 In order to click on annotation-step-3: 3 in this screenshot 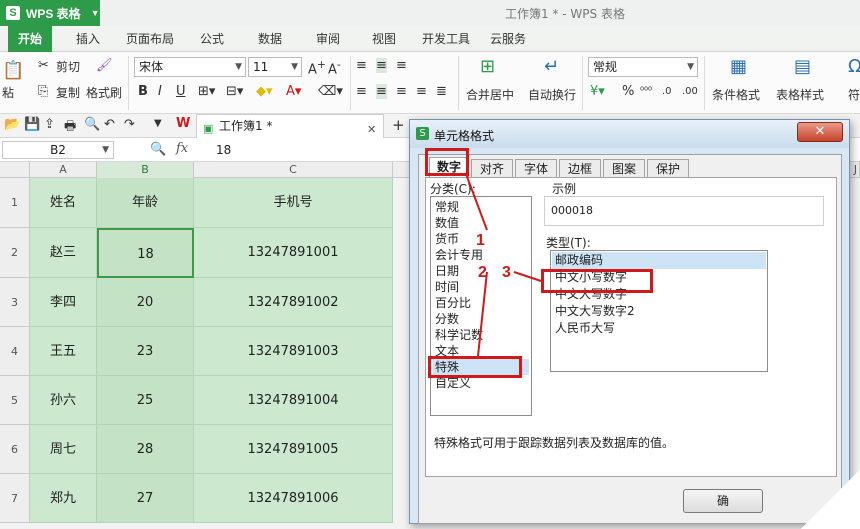, I will do `click(506, 272)`.